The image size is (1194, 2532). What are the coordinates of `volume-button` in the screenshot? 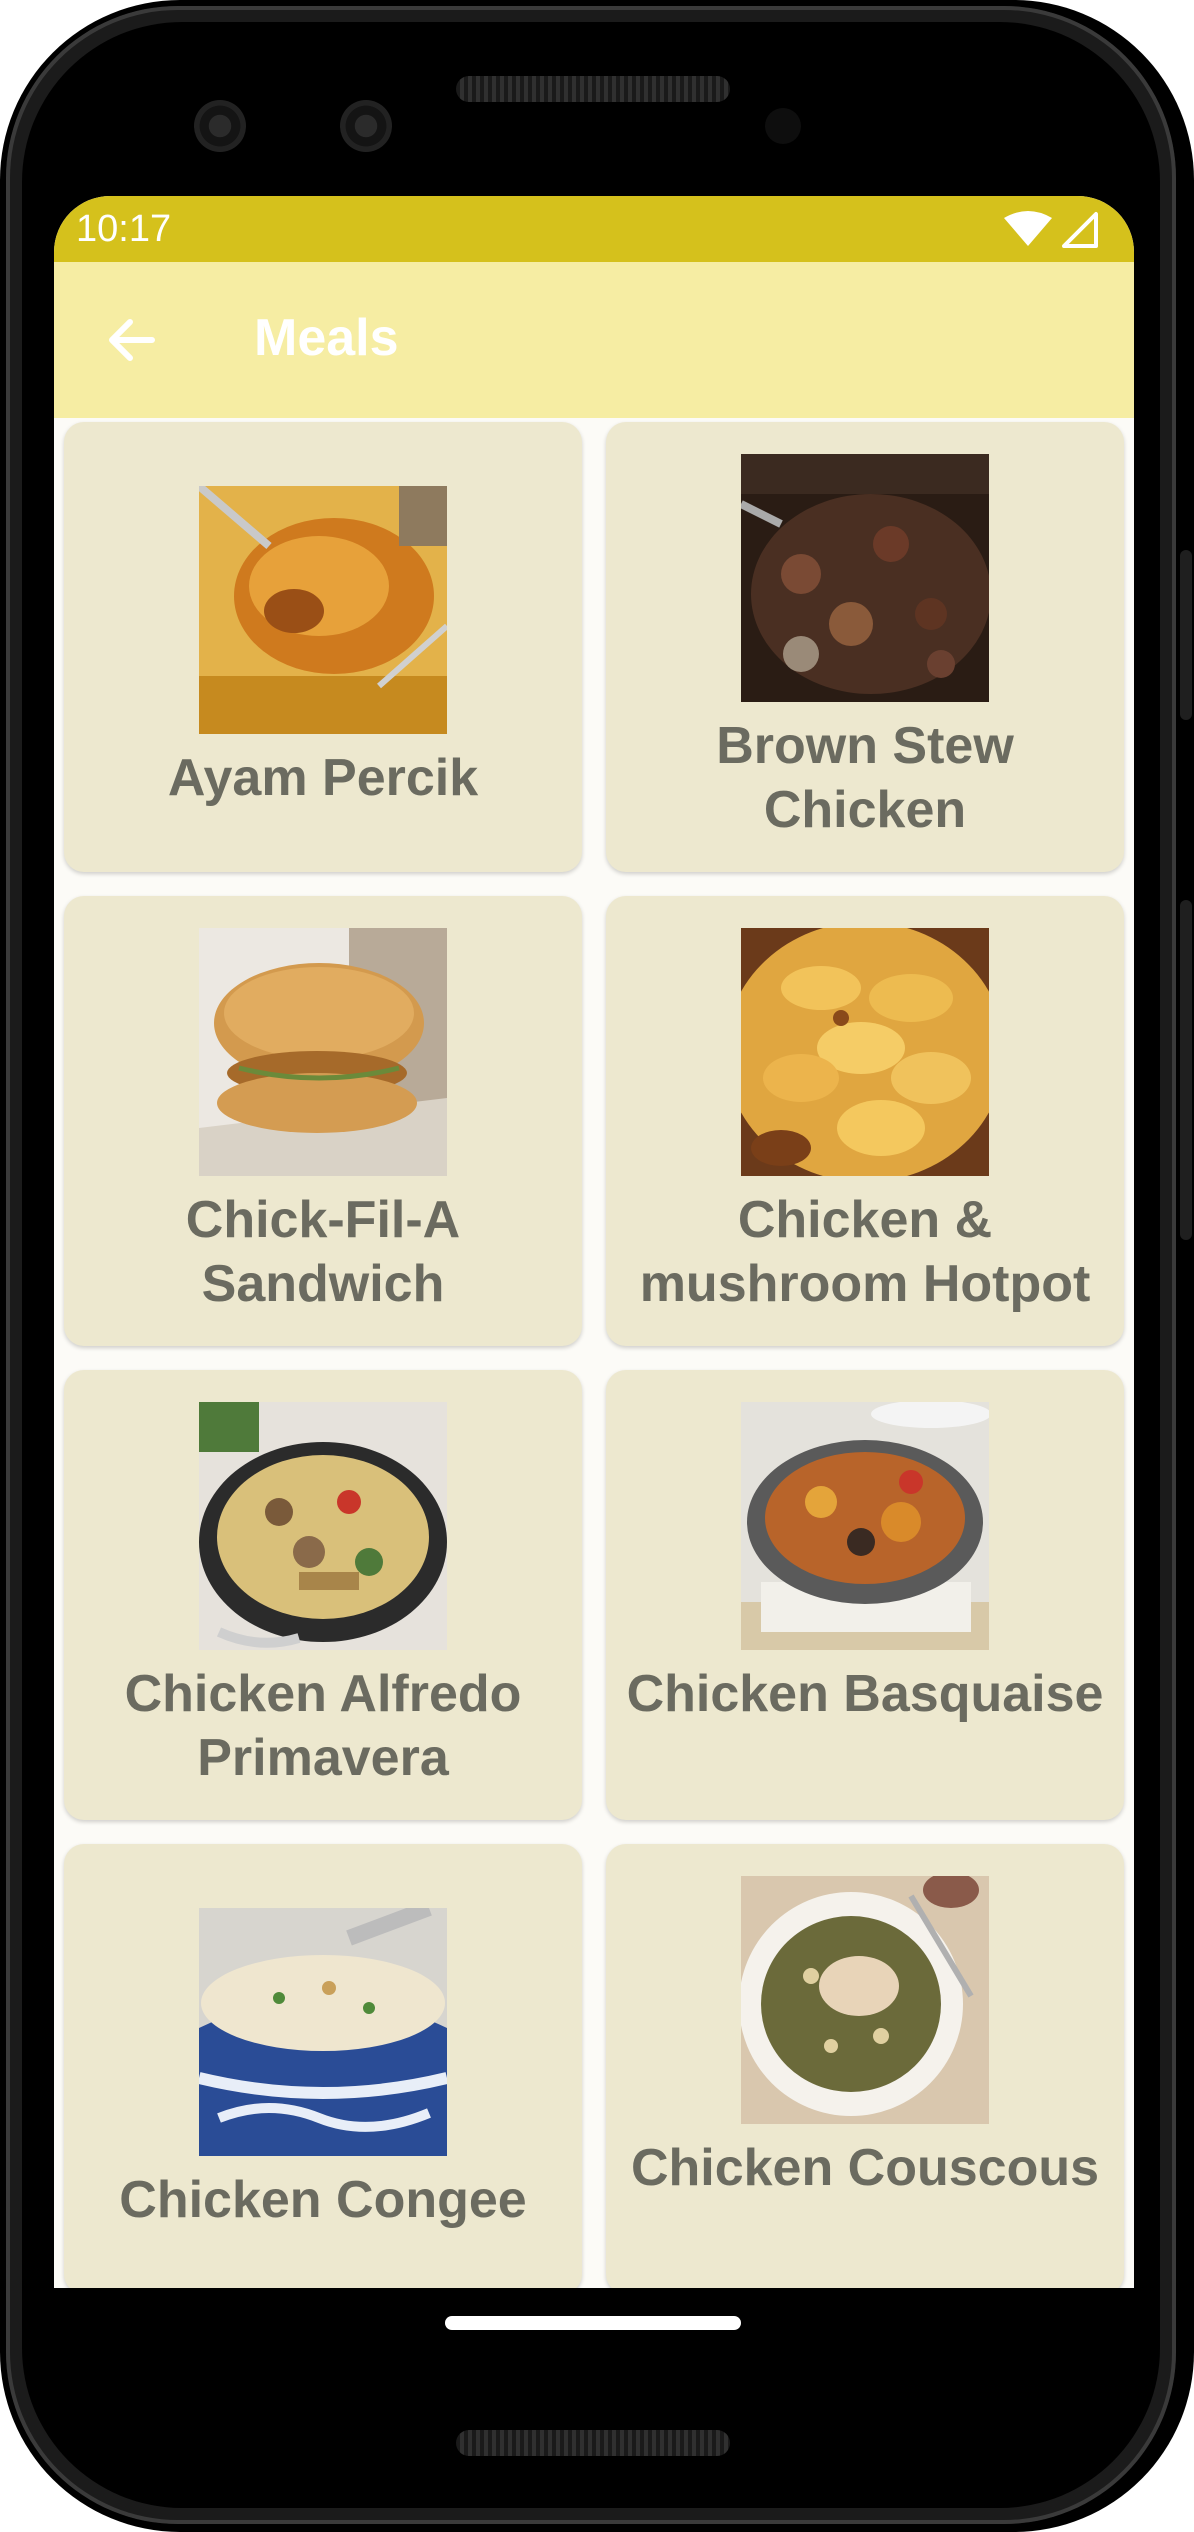 It's located at (1186, 1070).